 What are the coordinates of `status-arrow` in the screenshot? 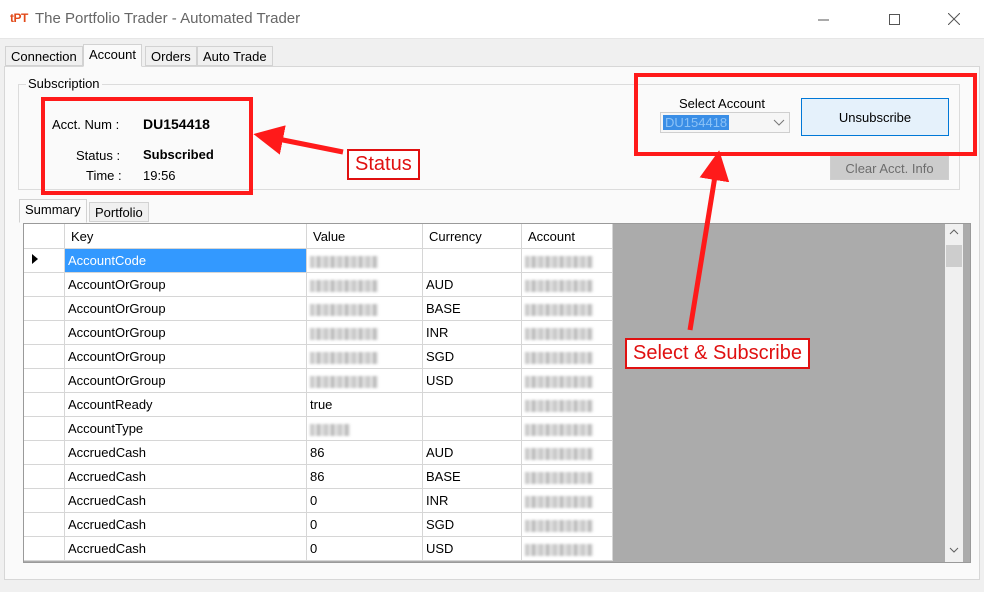 It's located at (298, 140).